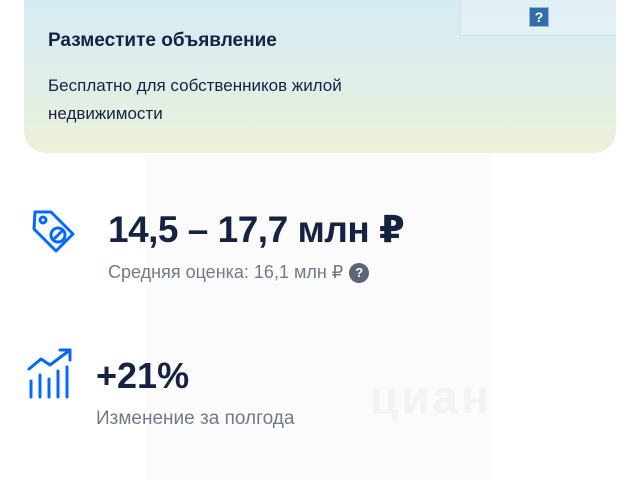 This screenshot has width=640, height=480. What do you see at coordinates (431, 397) in the screenshot?
I see `watermark-logo: циан` at bounding box center [431, 397].